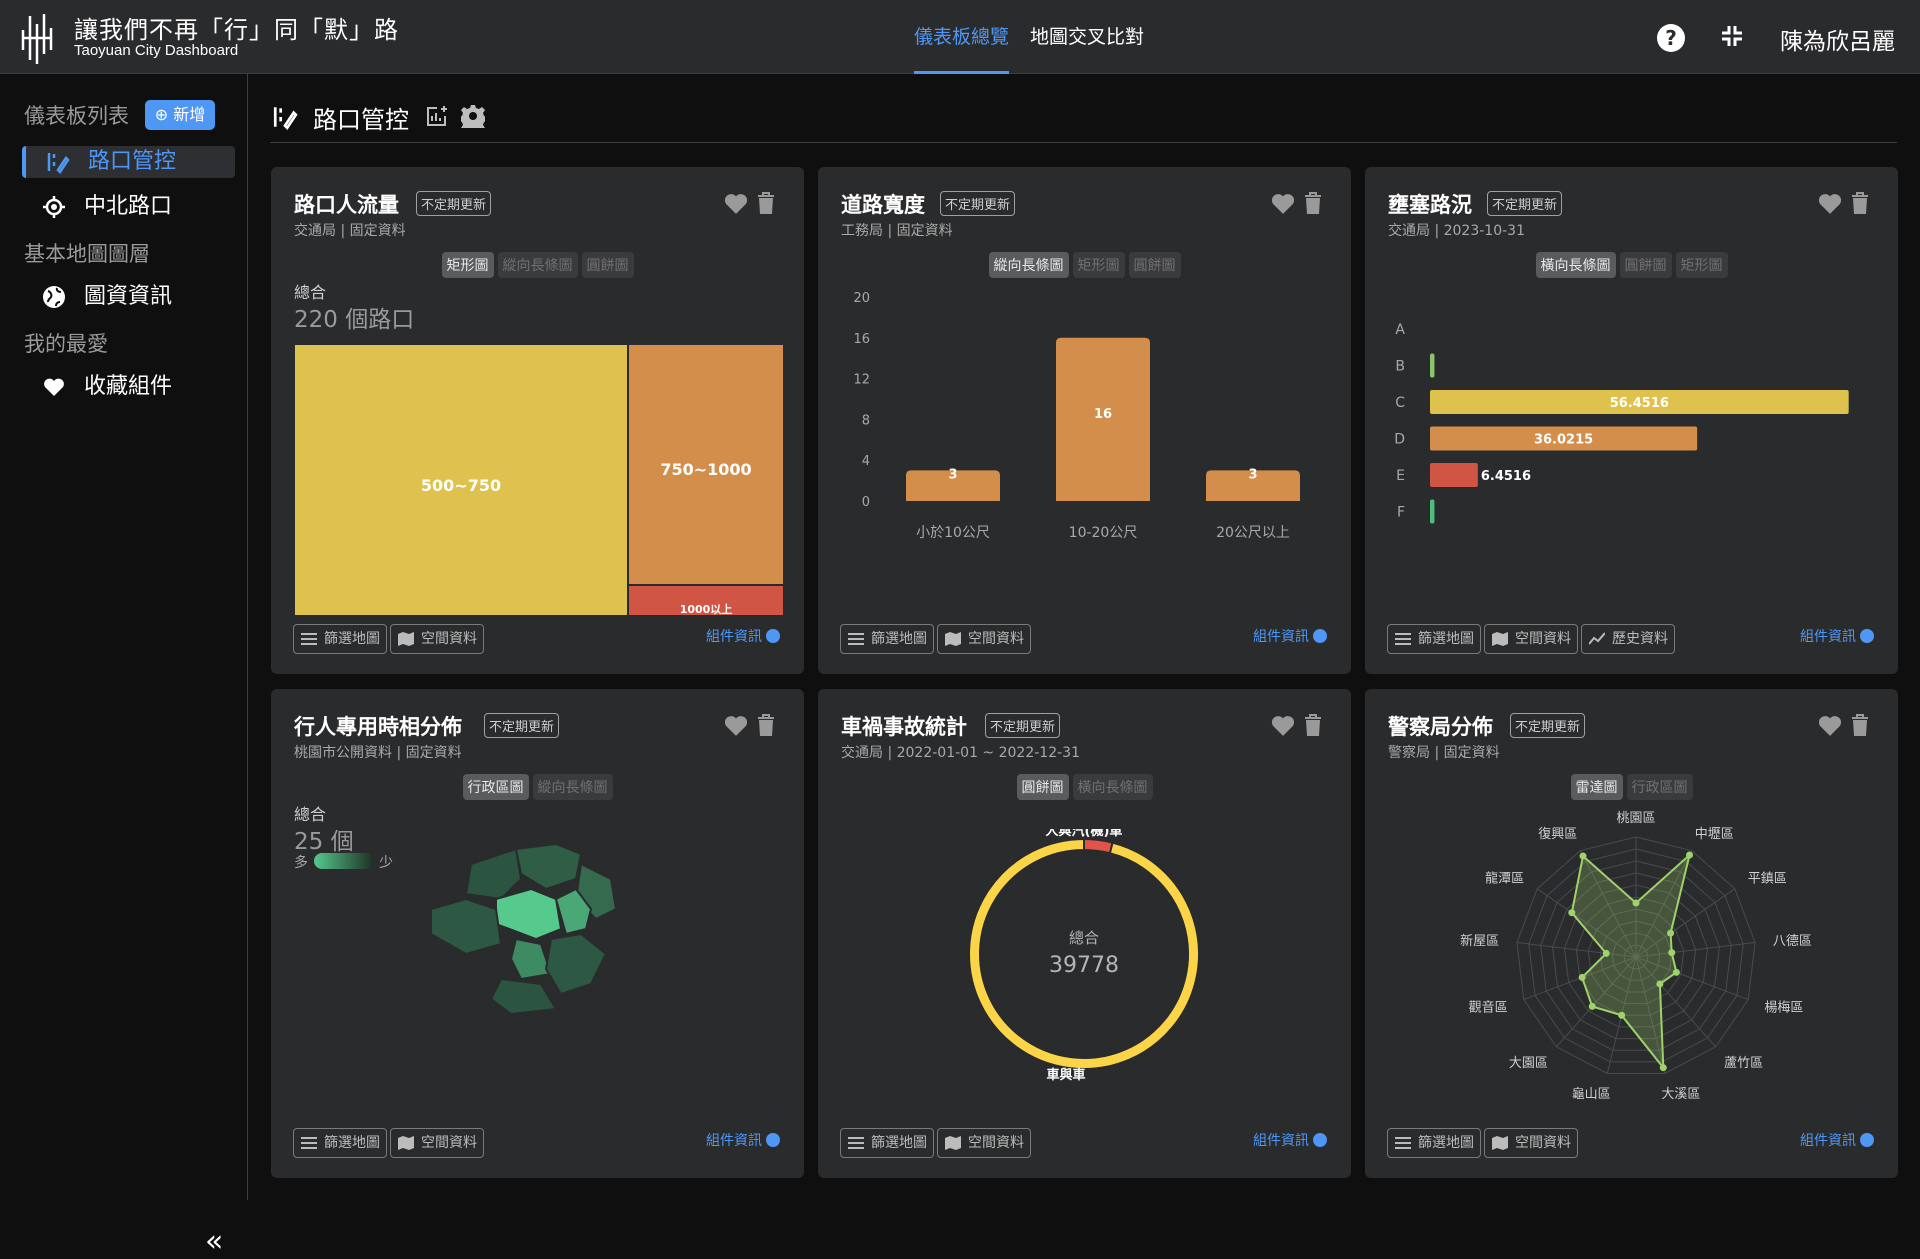  What do you see at coordinates (1084, 938) in the screenshot?
I see `donut-center-label: 總合` at bounding box center [1084, 938].